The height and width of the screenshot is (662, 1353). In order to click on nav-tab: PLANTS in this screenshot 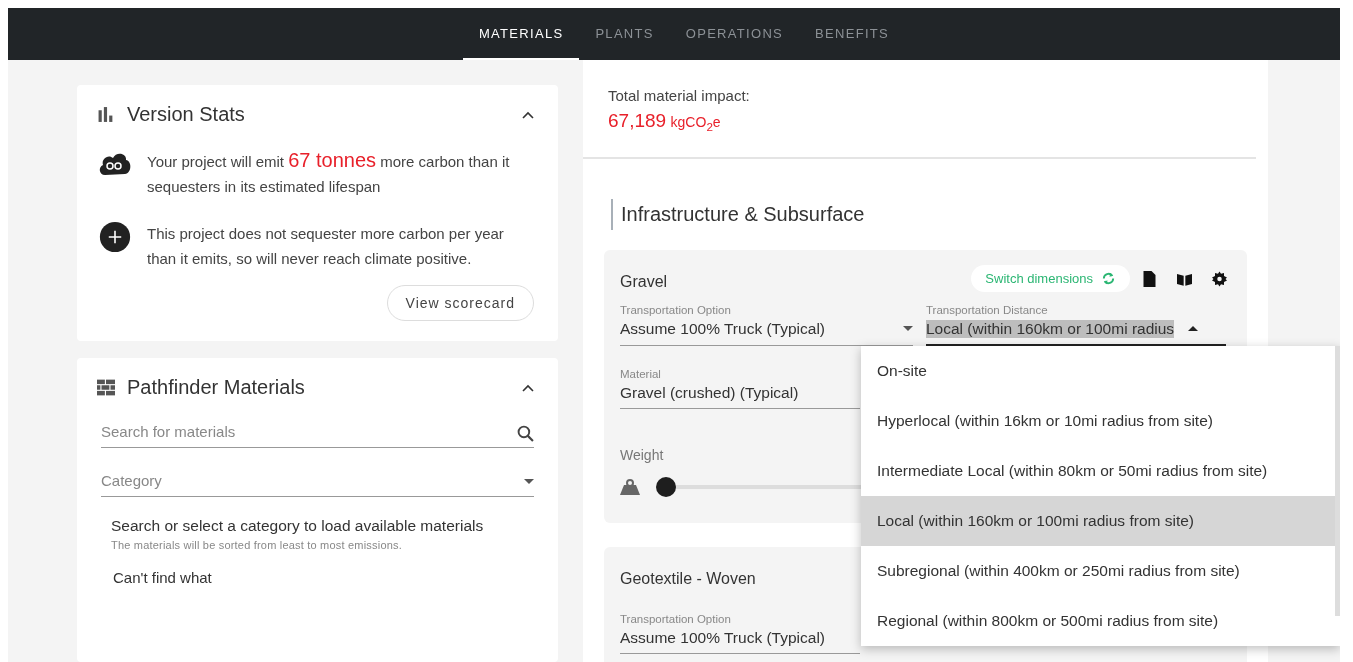, I will do `click(624, 34)`.